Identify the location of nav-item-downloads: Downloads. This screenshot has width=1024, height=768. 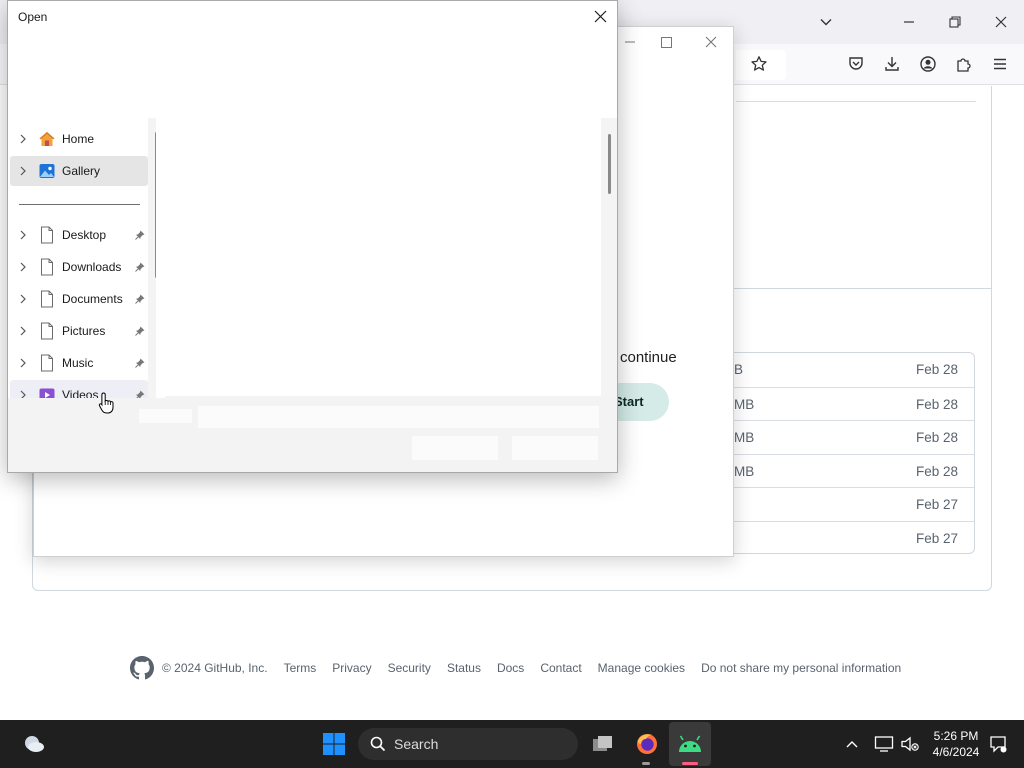
(79, 267).